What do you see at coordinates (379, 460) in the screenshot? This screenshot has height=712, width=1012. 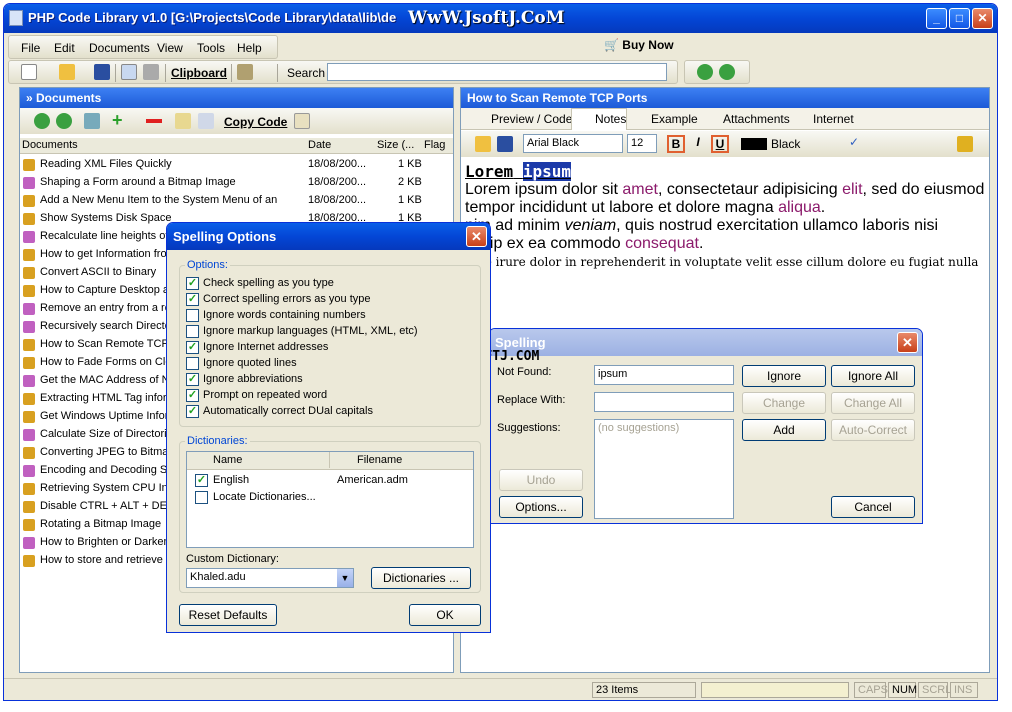 I see `dict-col-filename: Filename` at bounding box center [379, 460].